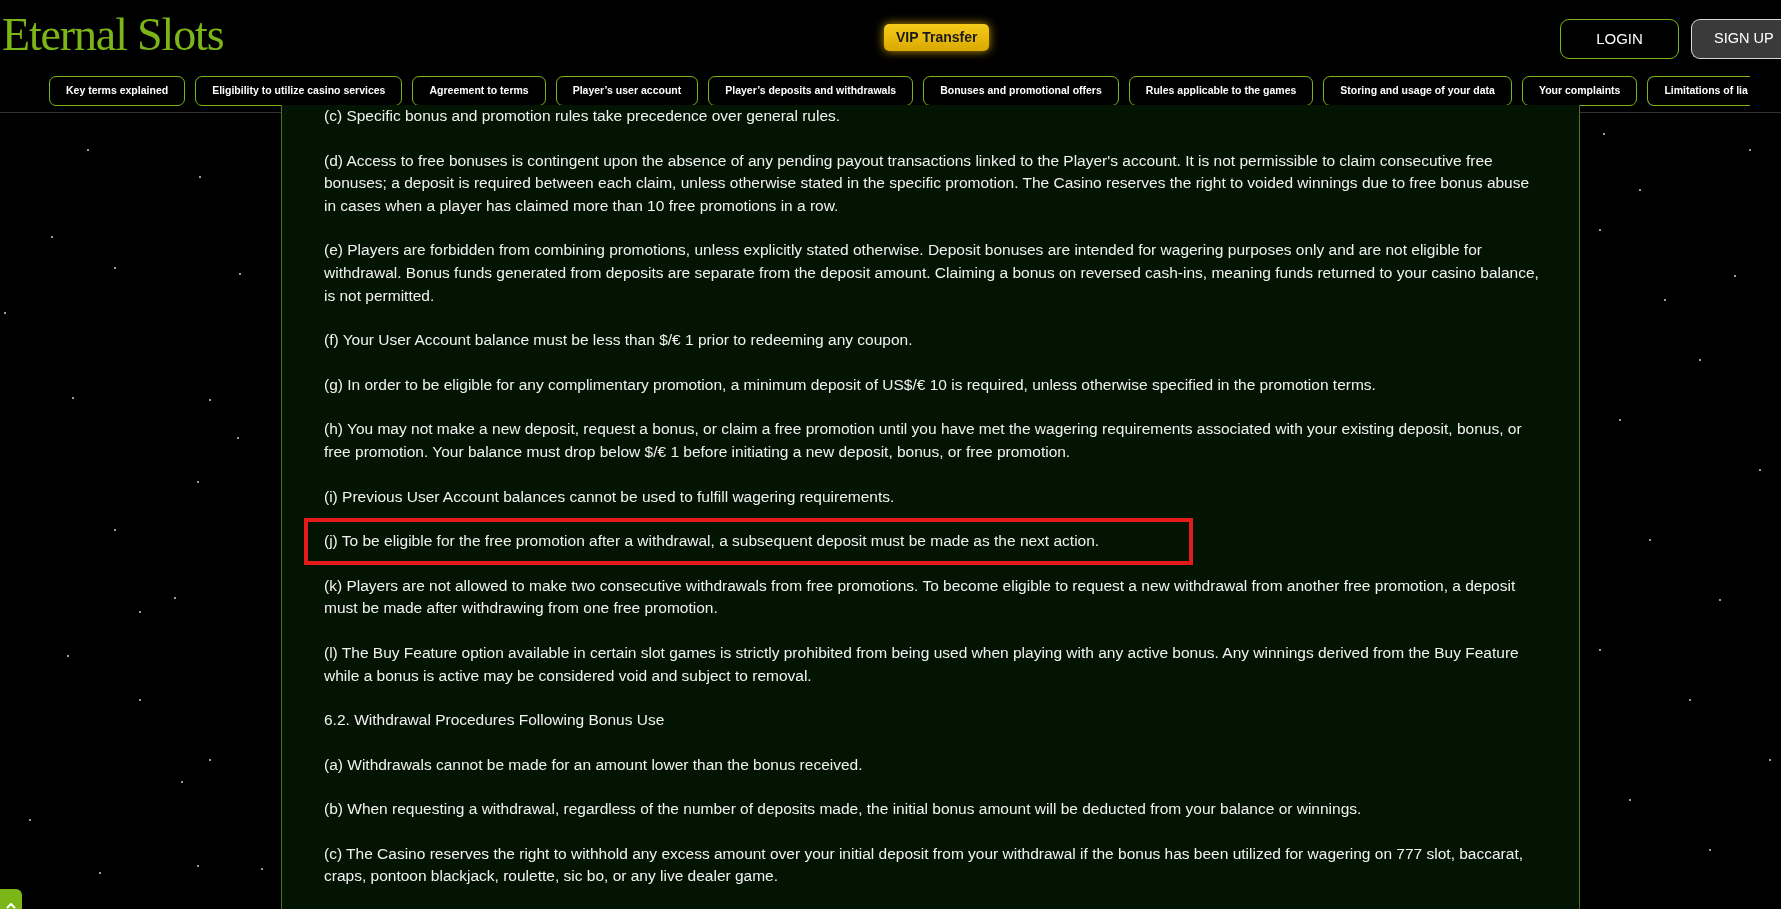 This screenshot has width=1781, height=909. I want to click on terms-paragraph: (i) Previous User Account balances cannot be used to fulfill wagering requirements., so click(610, 496).